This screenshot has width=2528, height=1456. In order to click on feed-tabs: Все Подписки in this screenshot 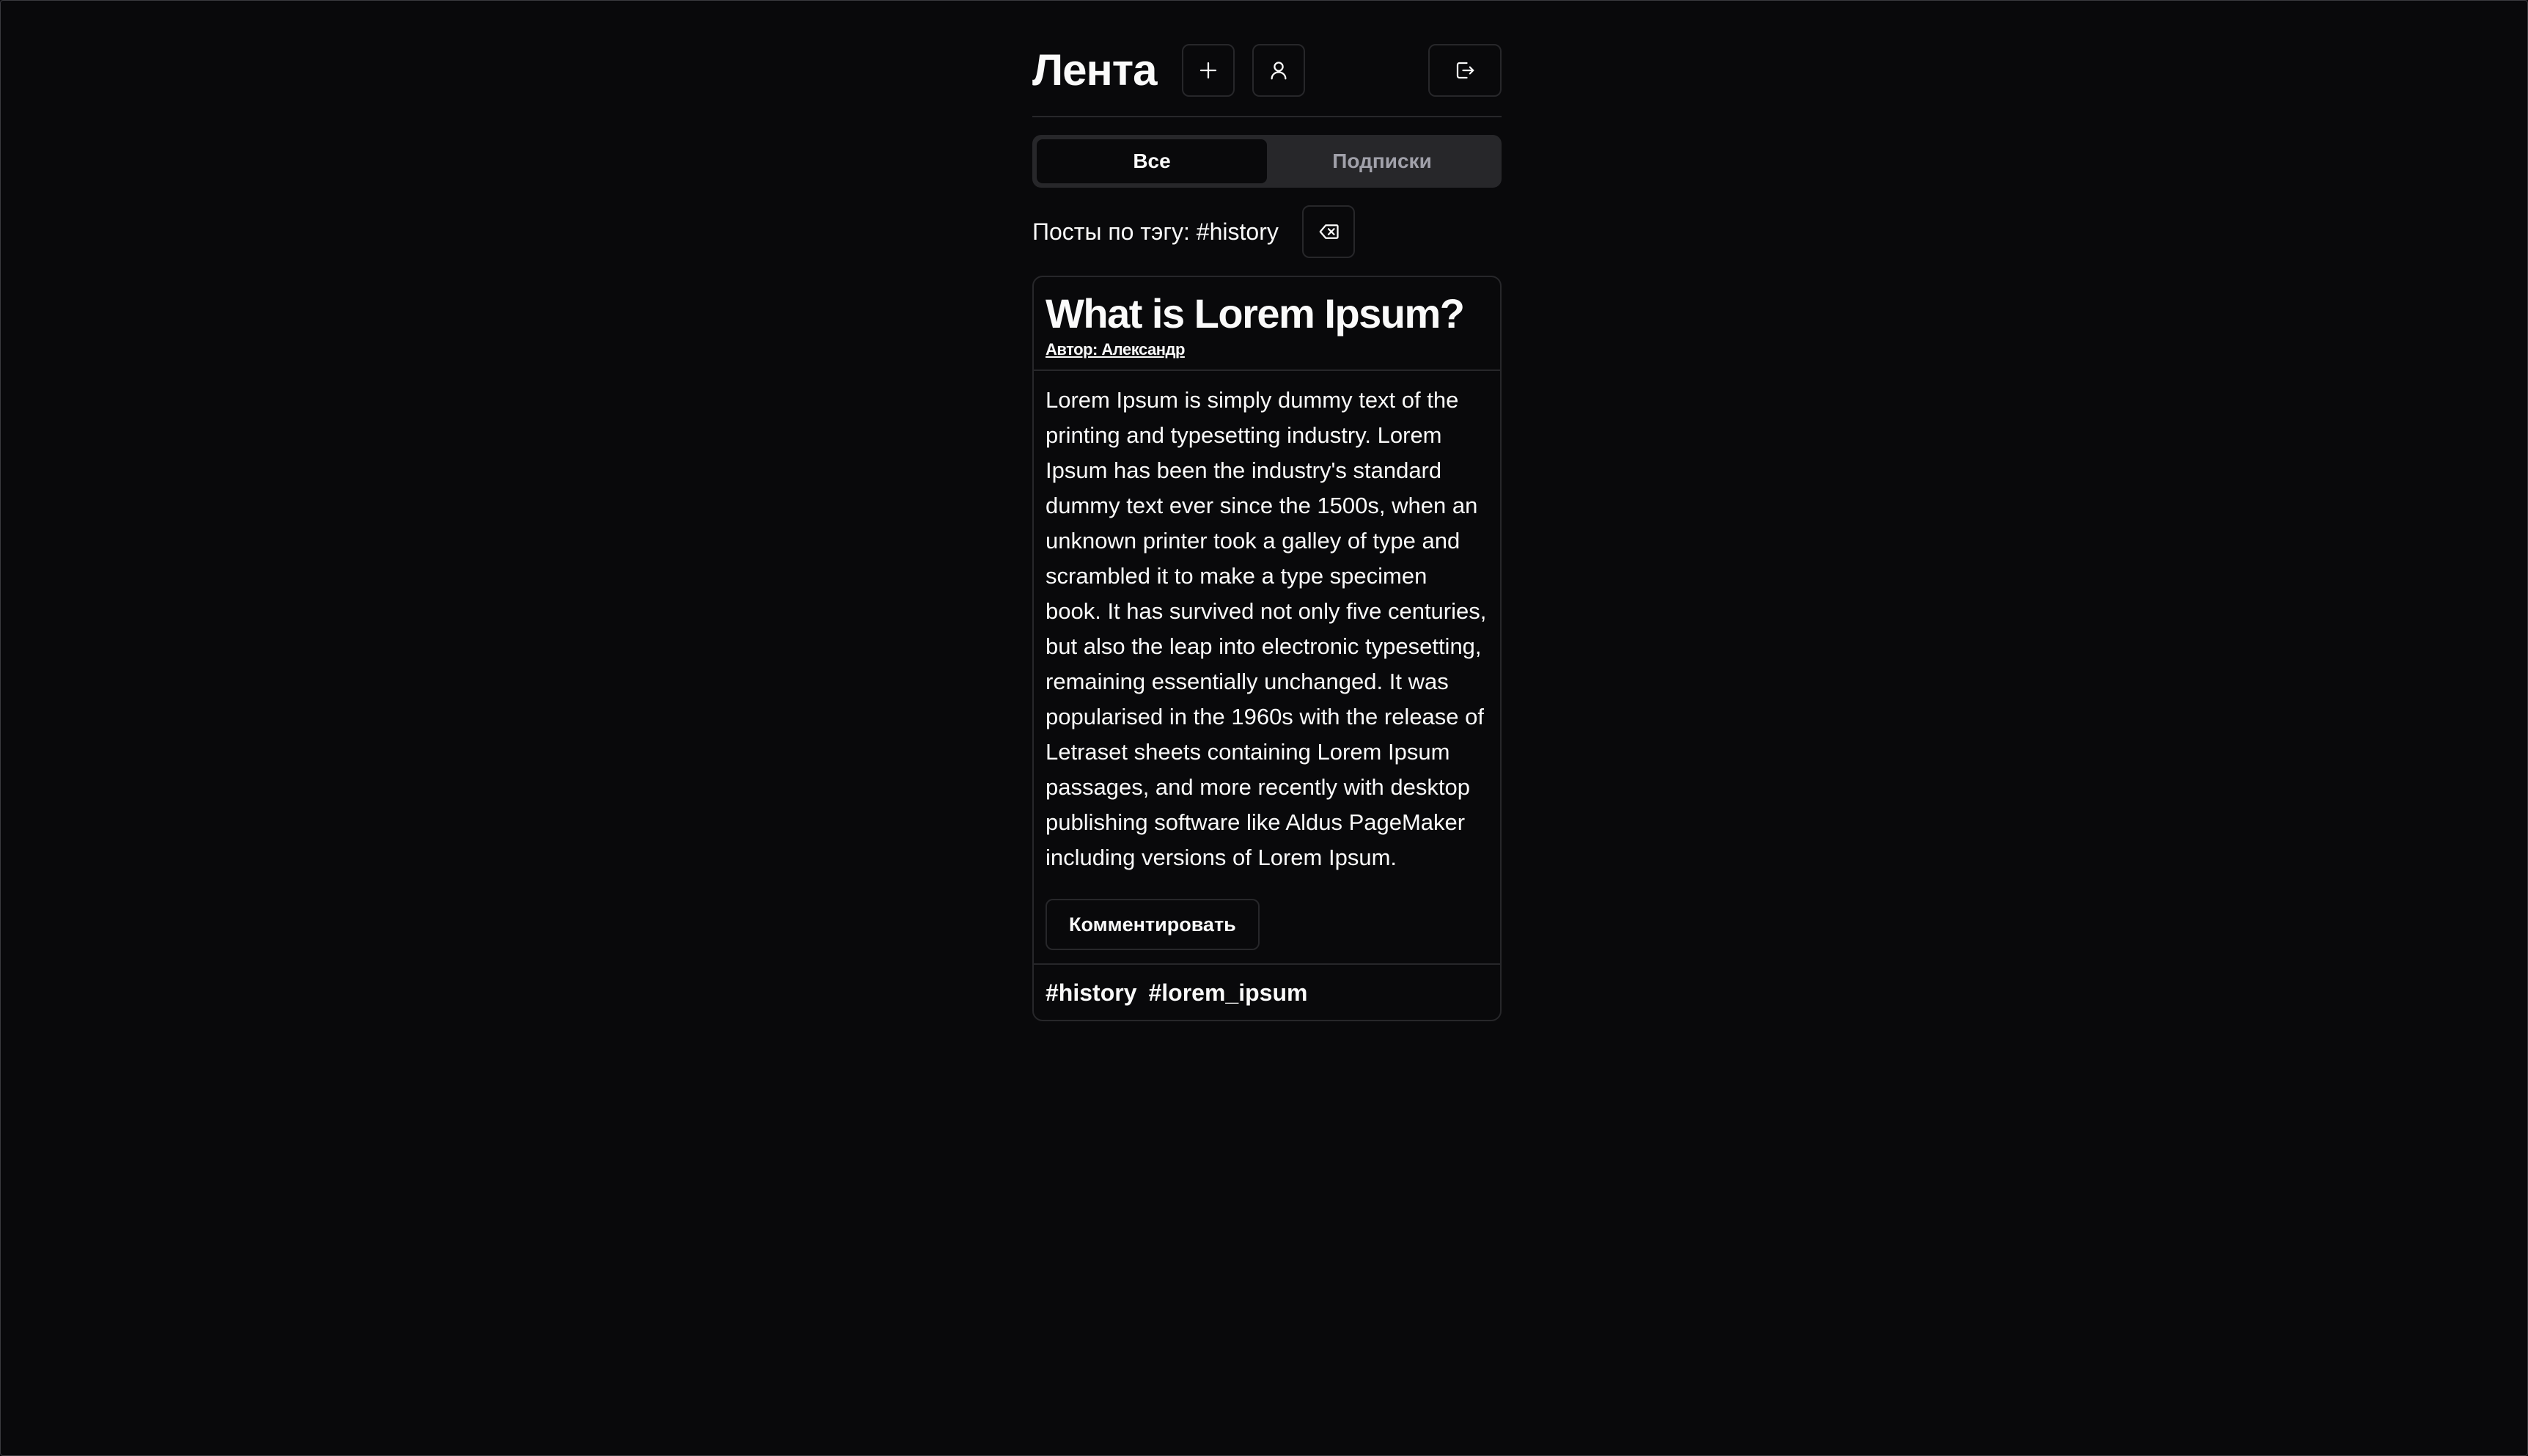, I will do `click(1267, 161)`.